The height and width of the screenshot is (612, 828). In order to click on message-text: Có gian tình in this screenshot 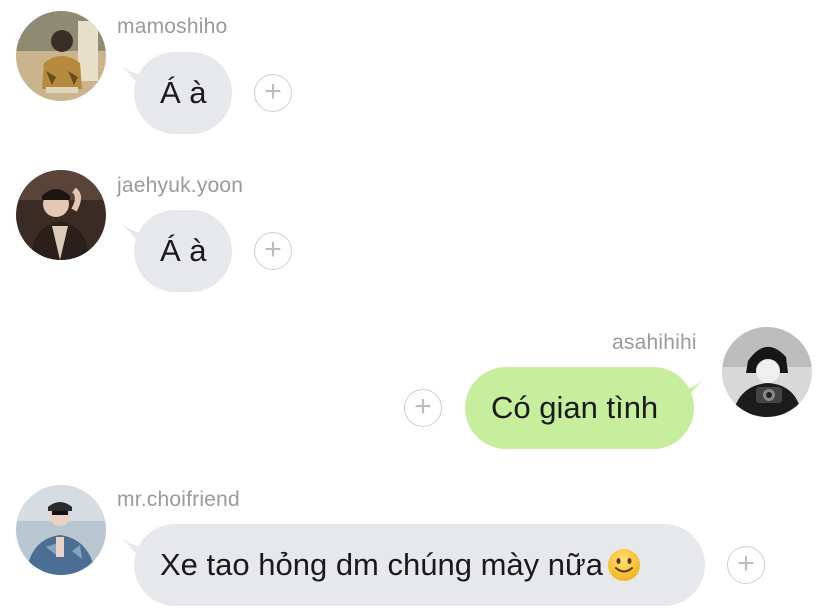, I will do `click(575, 407)`.